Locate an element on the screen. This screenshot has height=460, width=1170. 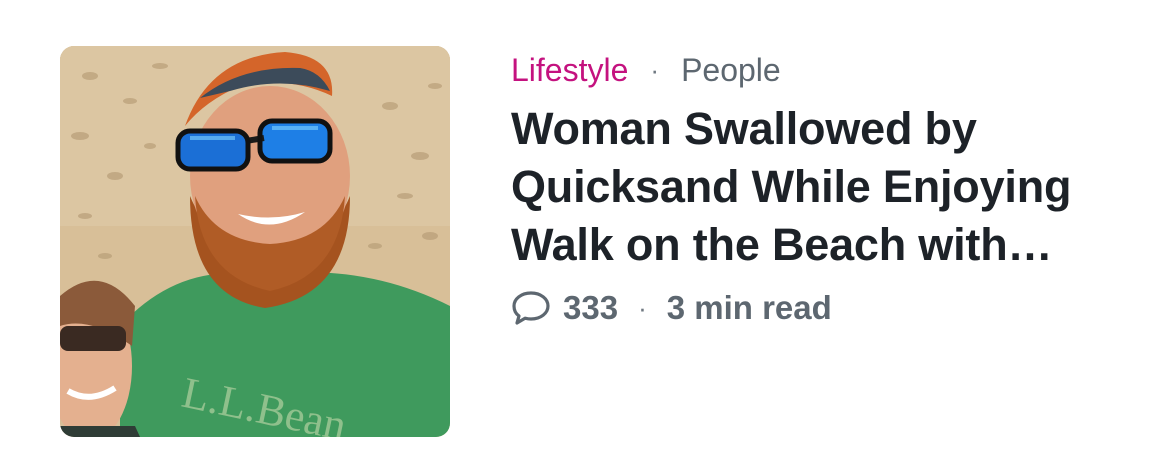
subcategory-link: People is located at coordinates (731, 70).